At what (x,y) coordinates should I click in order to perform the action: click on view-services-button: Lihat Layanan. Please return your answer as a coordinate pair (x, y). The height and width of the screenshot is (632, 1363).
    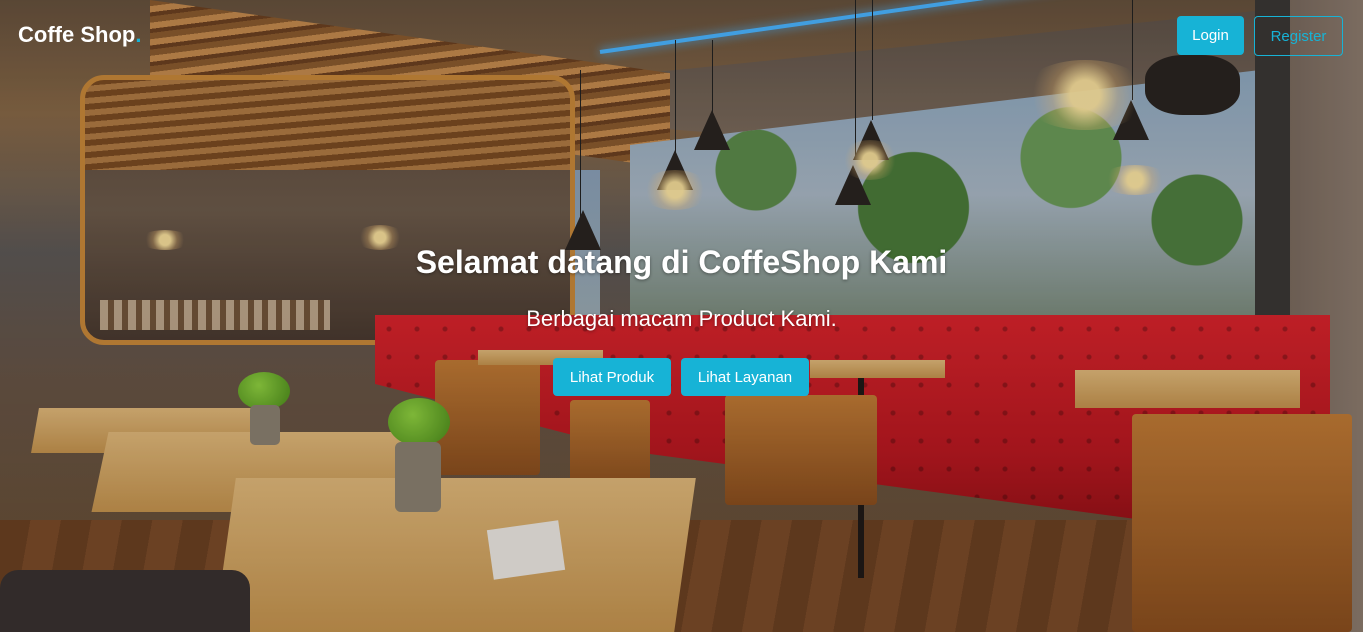
    Looking at the image, I should click on (745, 377).